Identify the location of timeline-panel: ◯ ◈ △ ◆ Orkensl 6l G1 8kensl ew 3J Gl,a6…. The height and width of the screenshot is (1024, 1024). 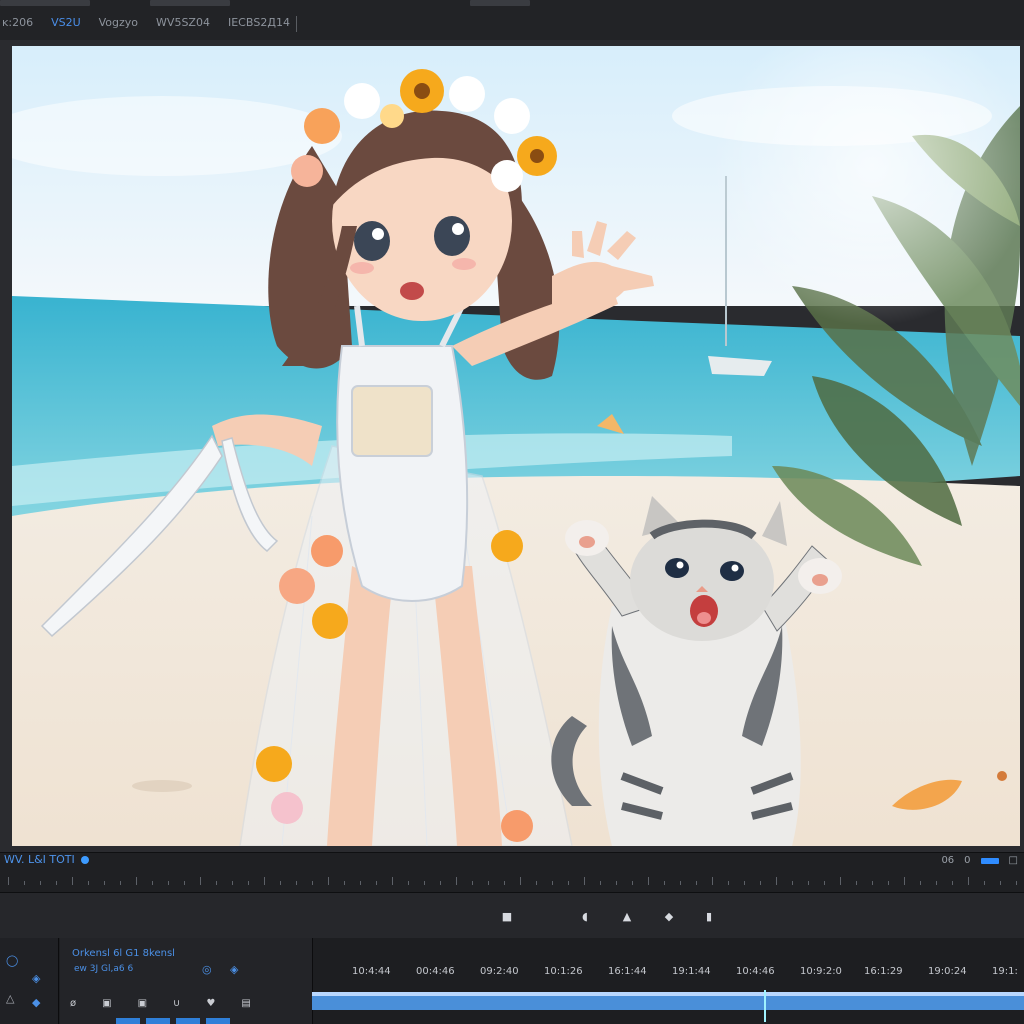
(512, 981).